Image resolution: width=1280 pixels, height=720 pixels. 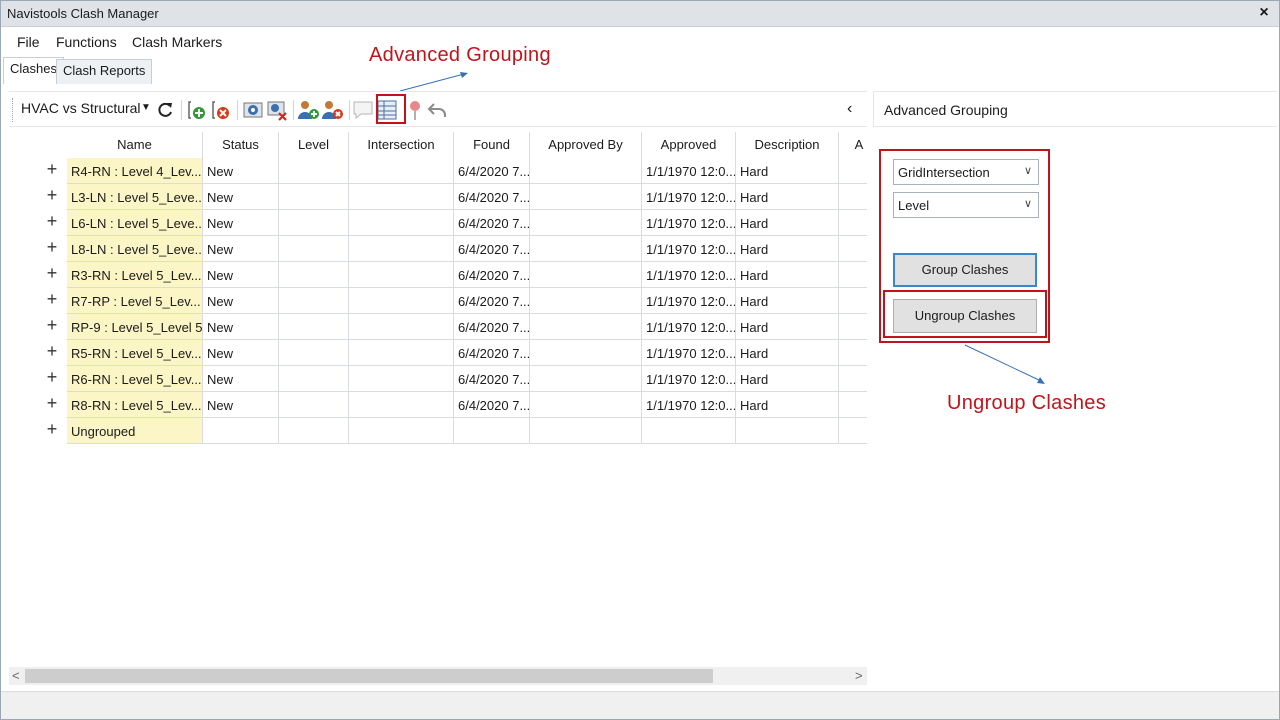 What do you see at coordinates (309, 110) in the screenshot?
I see `assign-user-icon` at bounding box center [309, 110].